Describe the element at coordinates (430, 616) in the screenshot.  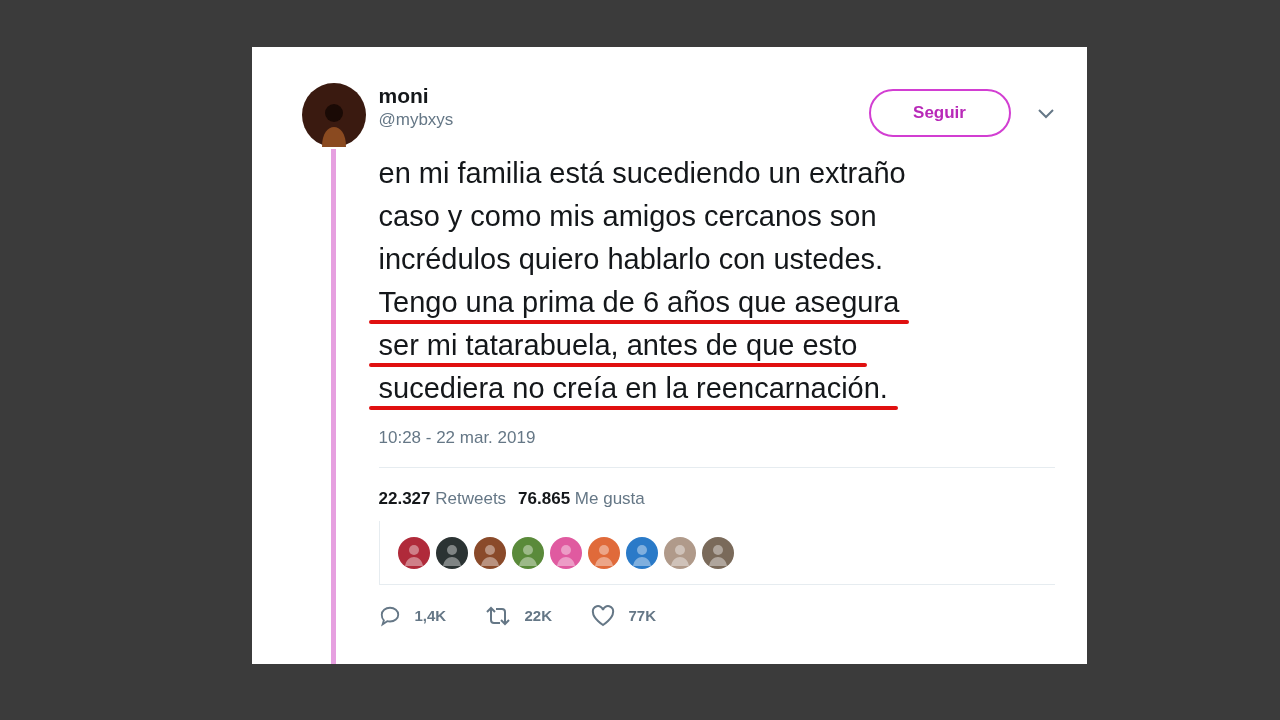
I see `action-count: 1,4K` at that location.